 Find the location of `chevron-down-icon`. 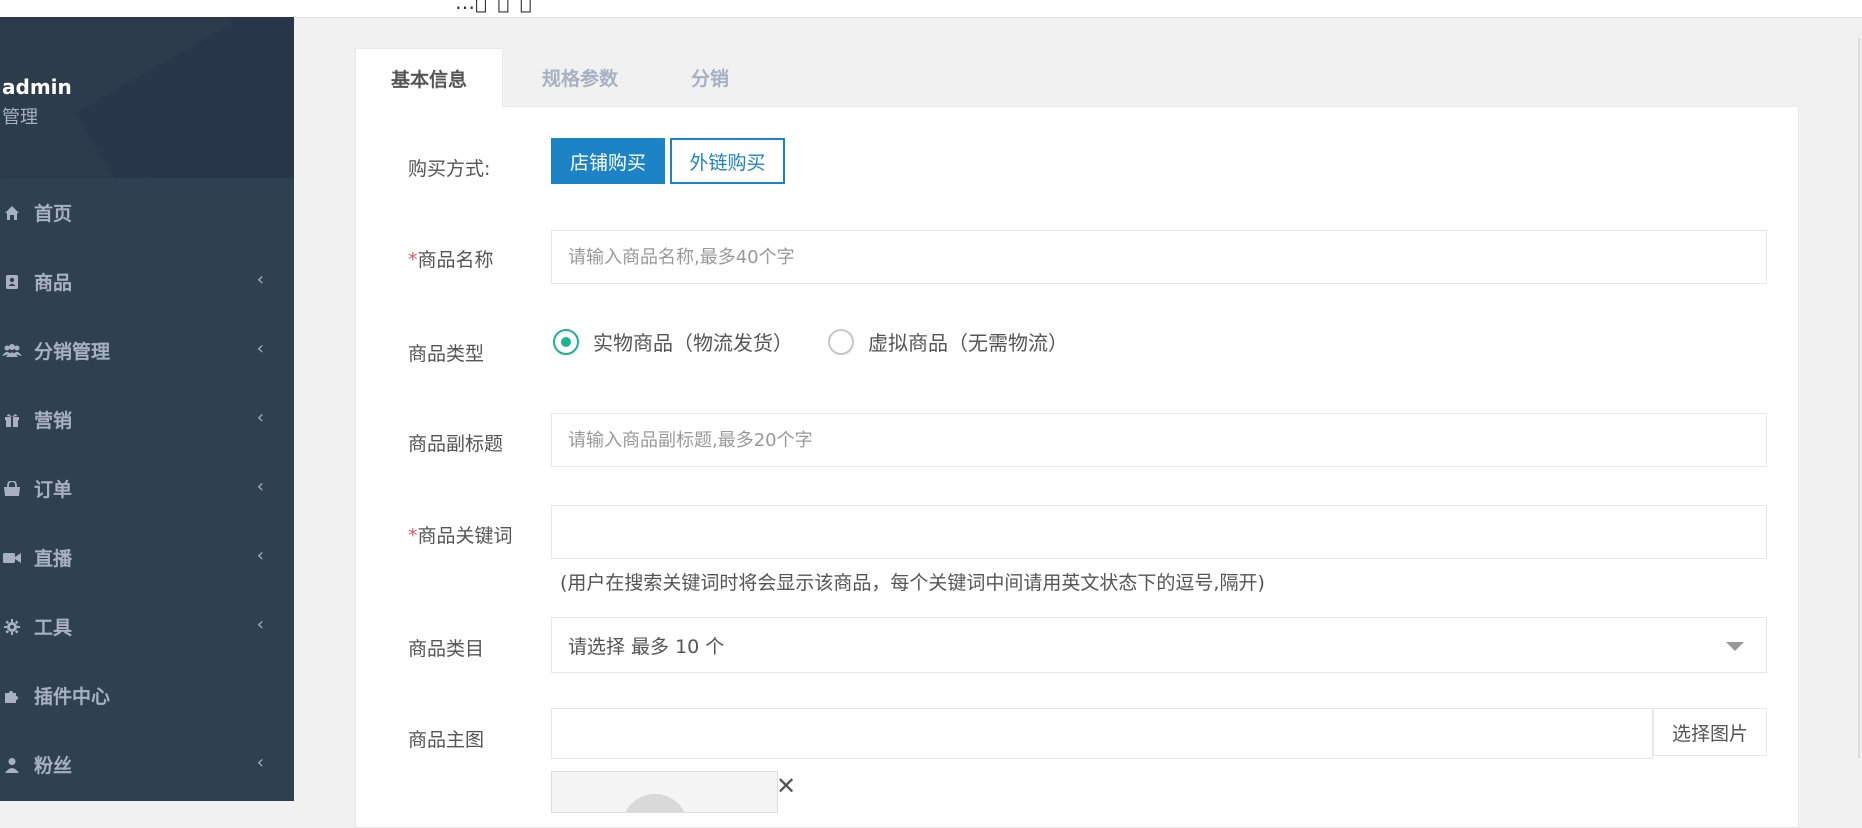

chevron-down-icon is located at coordinates (1735, 646).